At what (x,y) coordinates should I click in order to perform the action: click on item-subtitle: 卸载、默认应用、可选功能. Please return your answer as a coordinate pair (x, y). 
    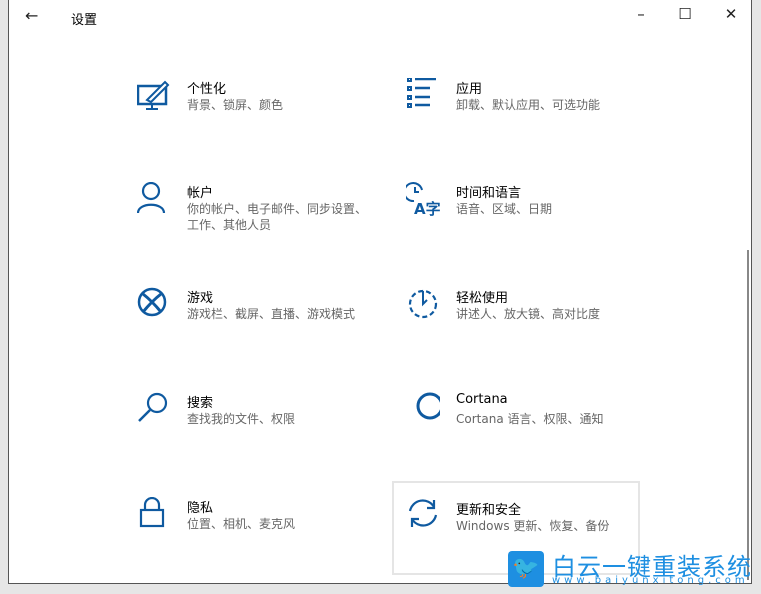
    Looking at the image, I should click on (528, 105).